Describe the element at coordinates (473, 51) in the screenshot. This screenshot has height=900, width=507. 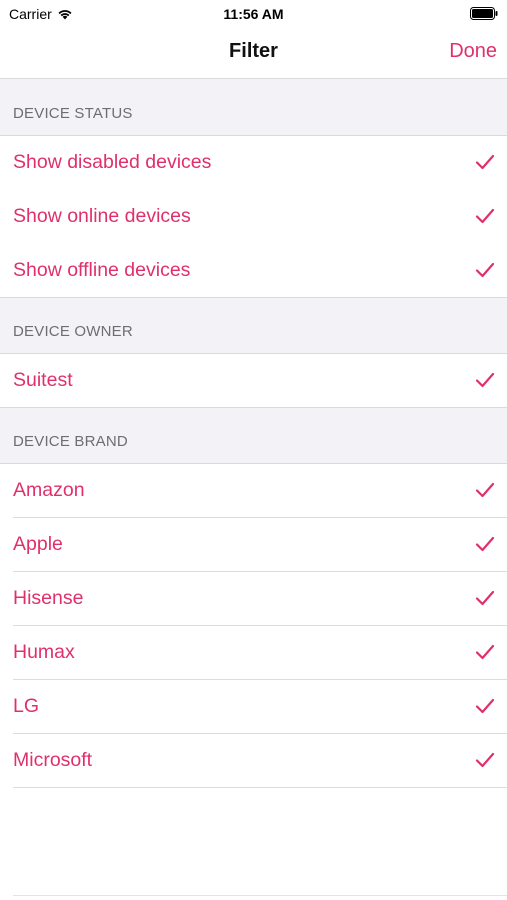
I see `done-button: Done` at that location.